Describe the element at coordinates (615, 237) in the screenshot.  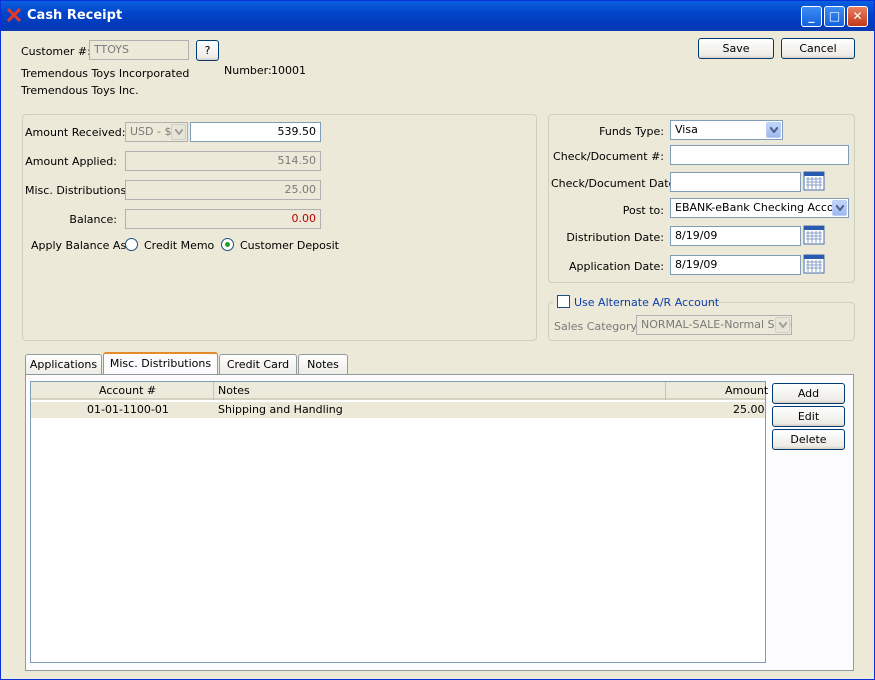
I see `distribution-date-label: Distribution Date:` at that location.